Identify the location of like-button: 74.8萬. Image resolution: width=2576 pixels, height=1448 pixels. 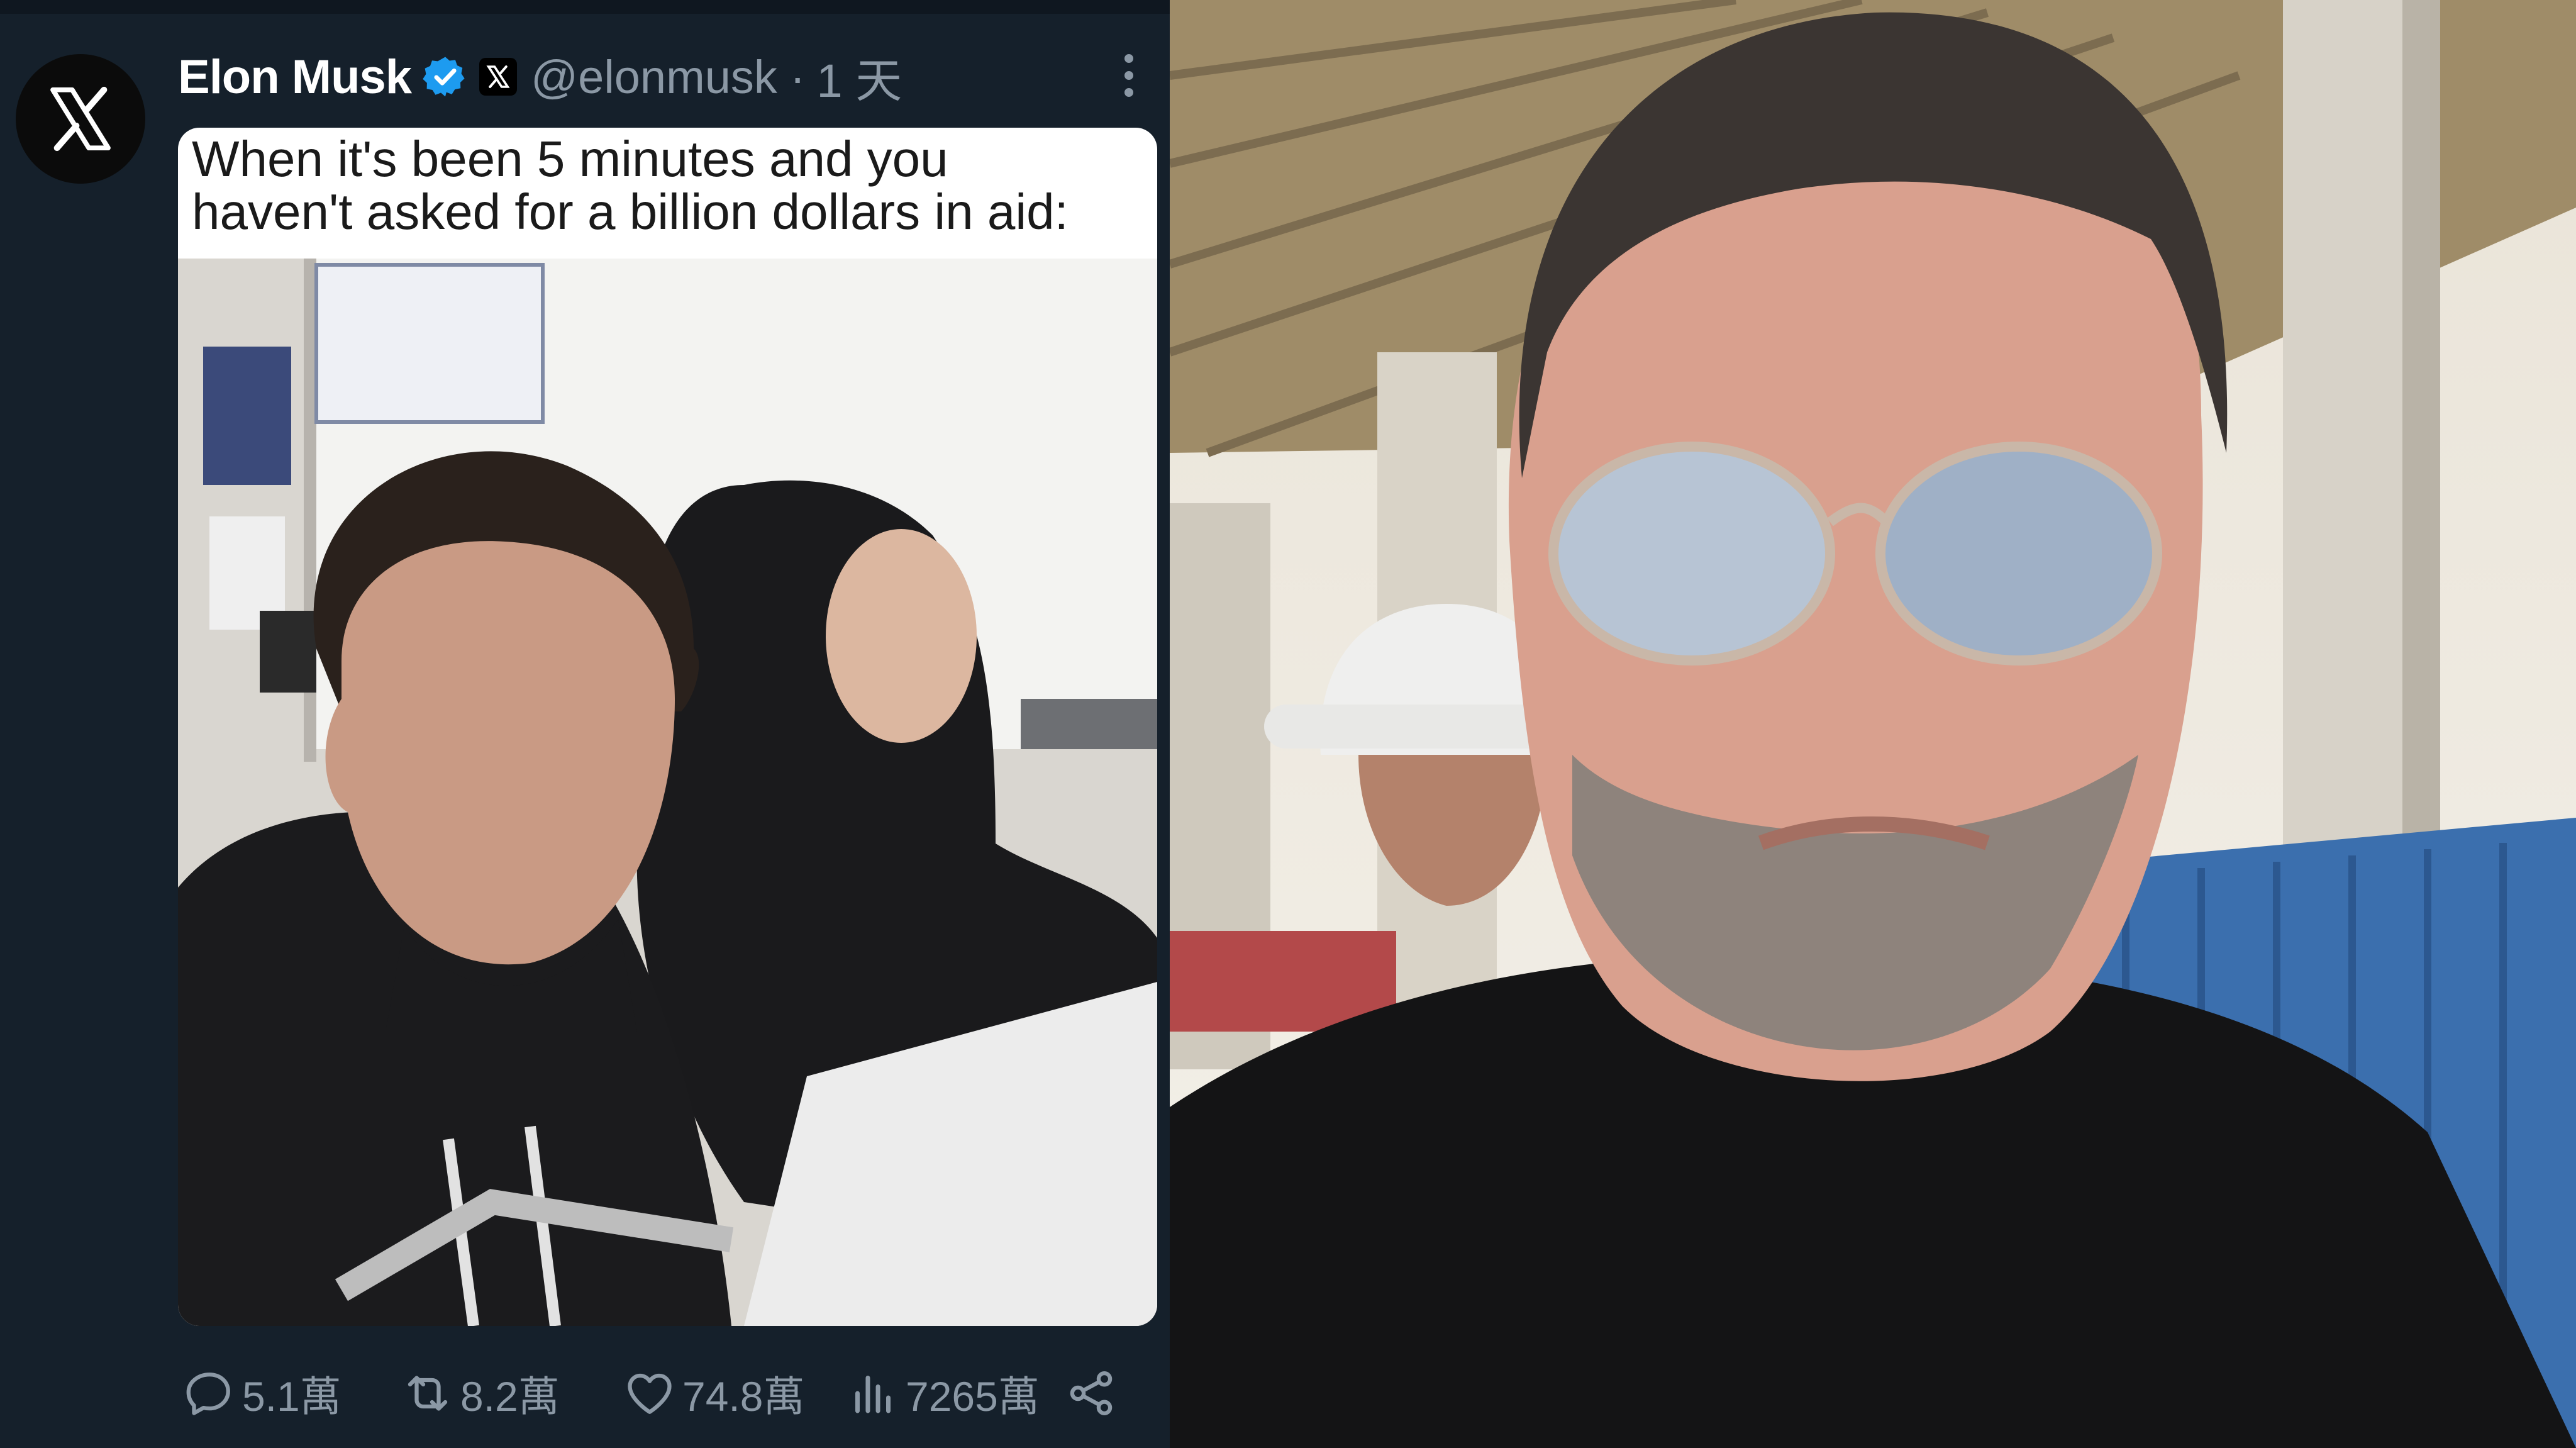
(713, 1393).